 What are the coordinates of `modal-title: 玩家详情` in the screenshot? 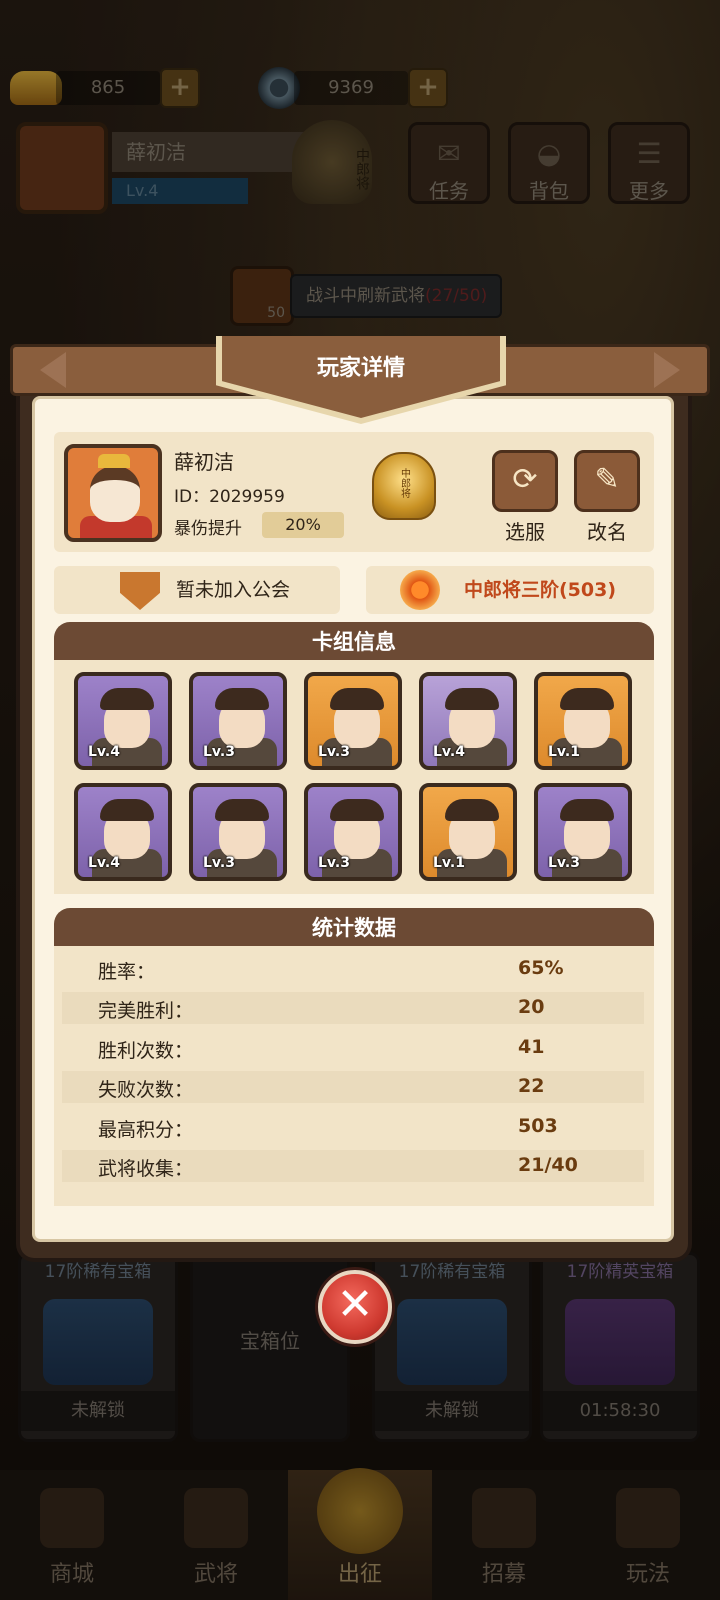 It's located at (360, 368).